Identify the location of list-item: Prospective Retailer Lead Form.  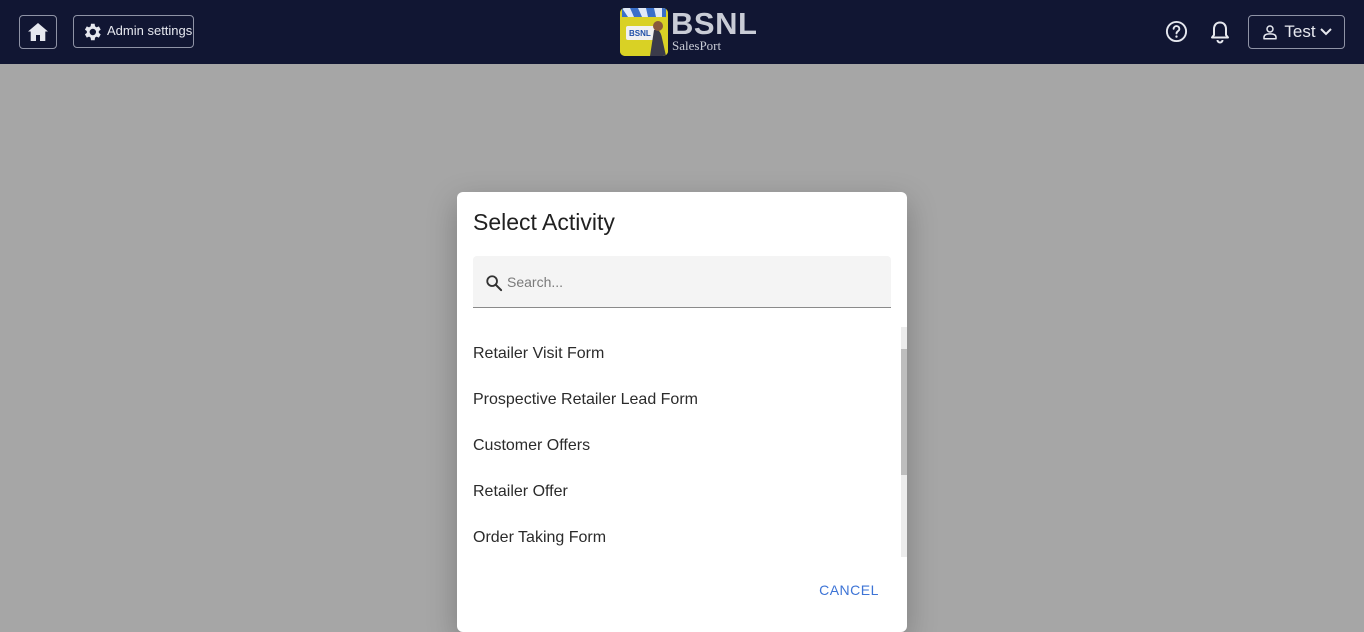
(683, 400).